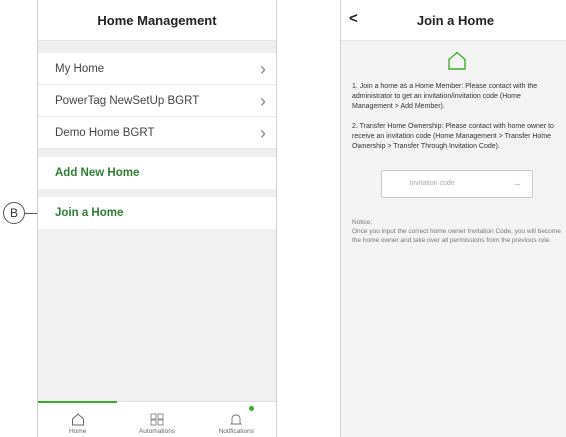 The image size is (566, 437). What do you see at coordinates (432, 183) in the screenshot?
I see `invitation-code-placeholder: Invitation code` at bounding box center [432, 183].